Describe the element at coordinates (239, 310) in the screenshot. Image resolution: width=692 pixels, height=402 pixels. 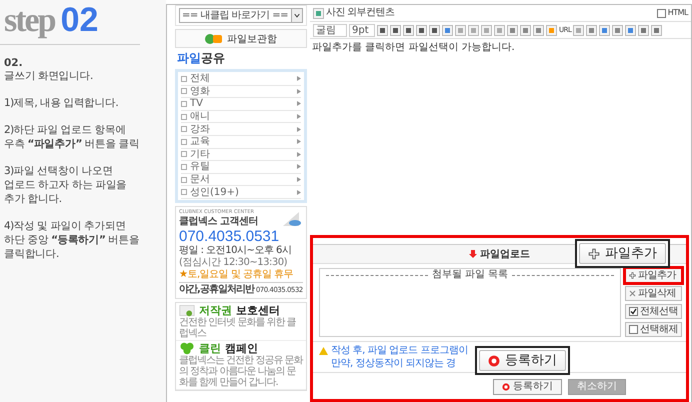
I see `promo-title: 저작권 보호센터` at that location.